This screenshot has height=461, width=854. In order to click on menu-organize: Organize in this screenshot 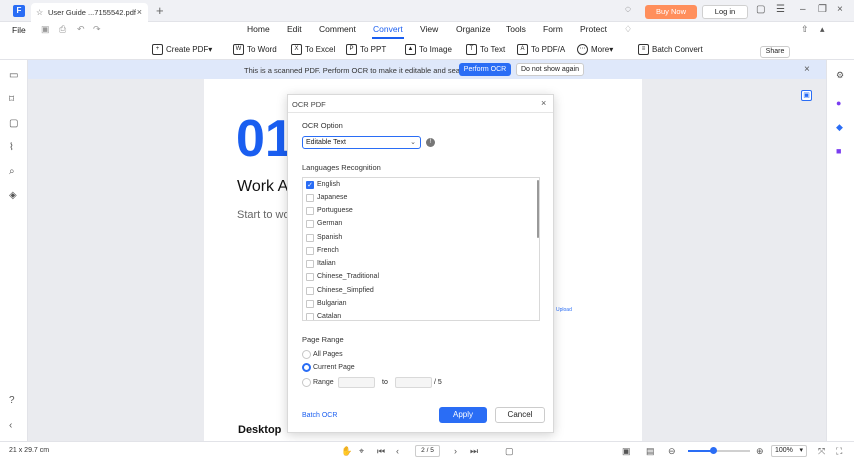, I will do `click(473, 29)`.